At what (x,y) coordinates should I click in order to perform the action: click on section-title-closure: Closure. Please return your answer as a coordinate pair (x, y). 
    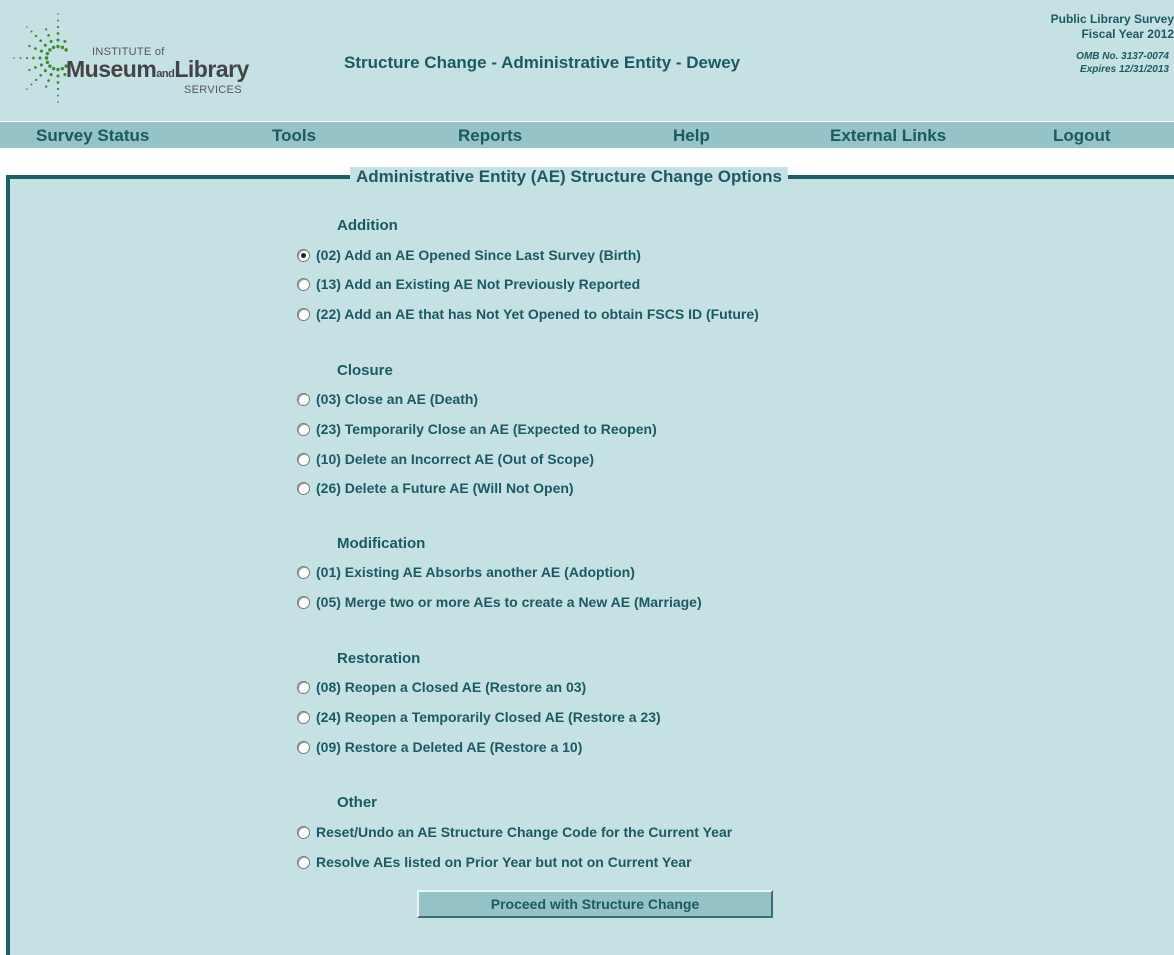
    Looking at the image, I should click on (365, 370).